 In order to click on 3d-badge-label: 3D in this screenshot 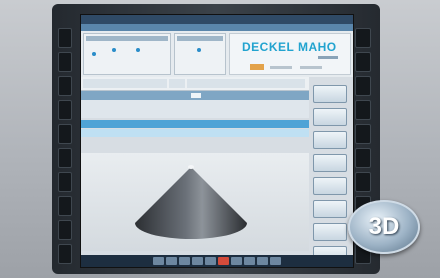, I will do `click(384, 226)`.